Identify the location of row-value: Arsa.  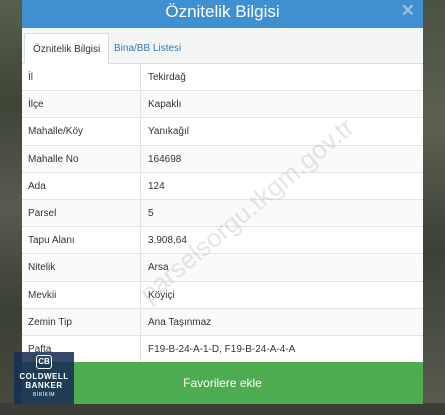
(158, 268).